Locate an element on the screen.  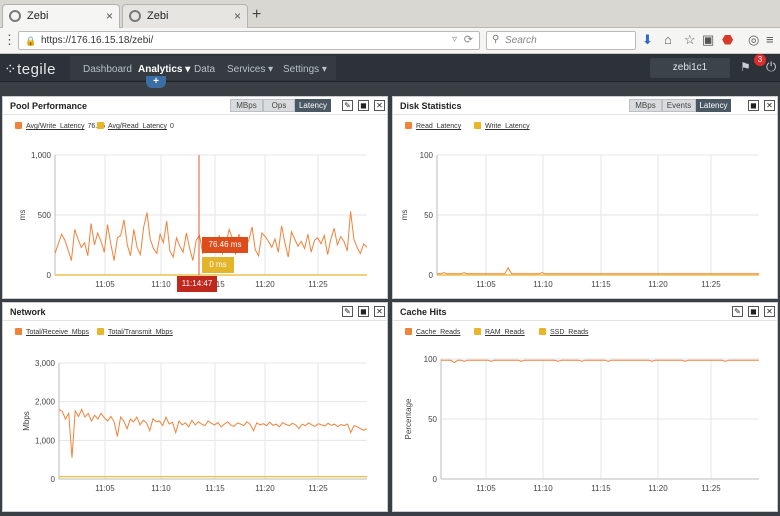
legend-item: Write_Latency is located at coordinates (502, 126).